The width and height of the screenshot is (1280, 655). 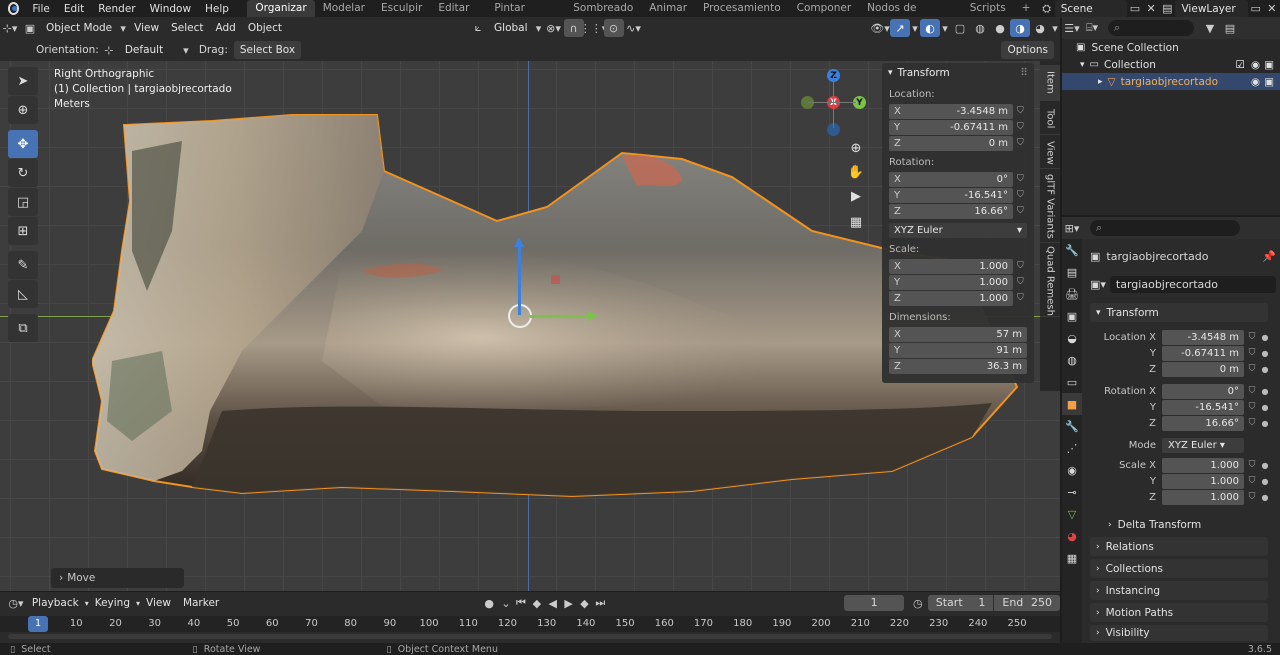 I want to click on outliner-row-scene-collection: ▣ Scene Collection, so click(x=1171, y=47).